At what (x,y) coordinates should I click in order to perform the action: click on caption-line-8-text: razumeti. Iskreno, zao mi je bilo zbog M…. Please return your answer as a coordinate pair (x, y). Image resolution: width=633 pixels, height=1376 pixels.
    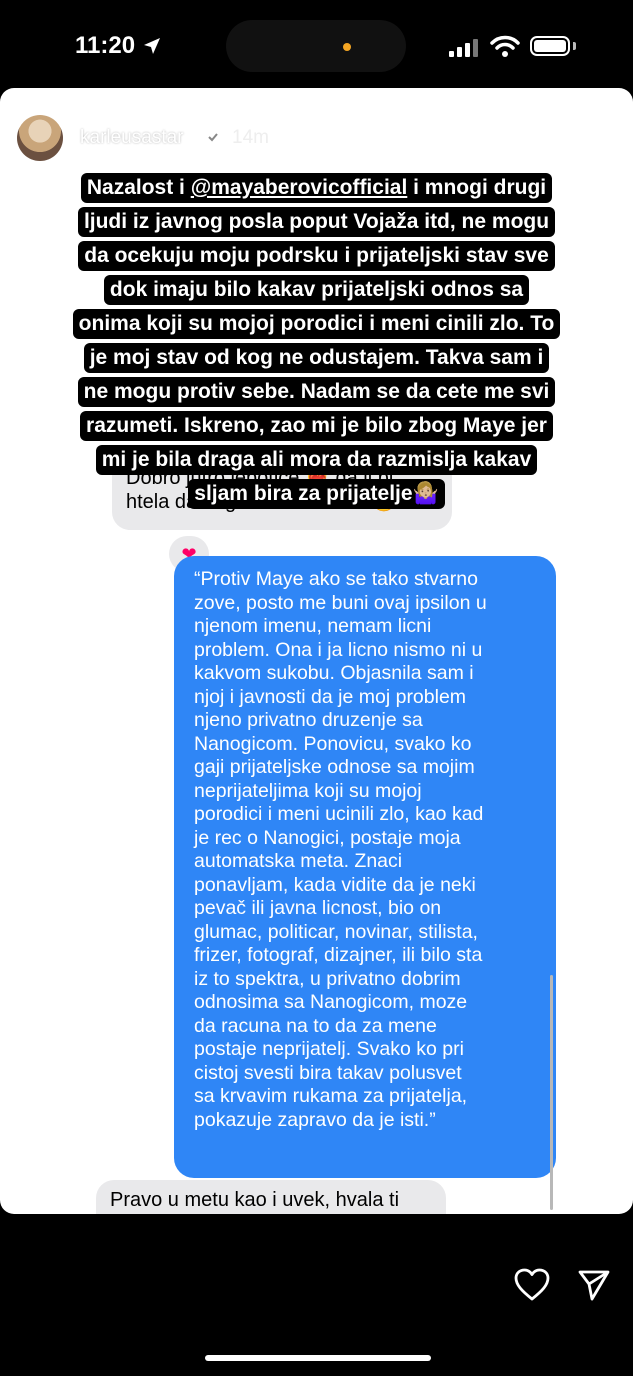
    Looking at the image, I should click on (316, 426).